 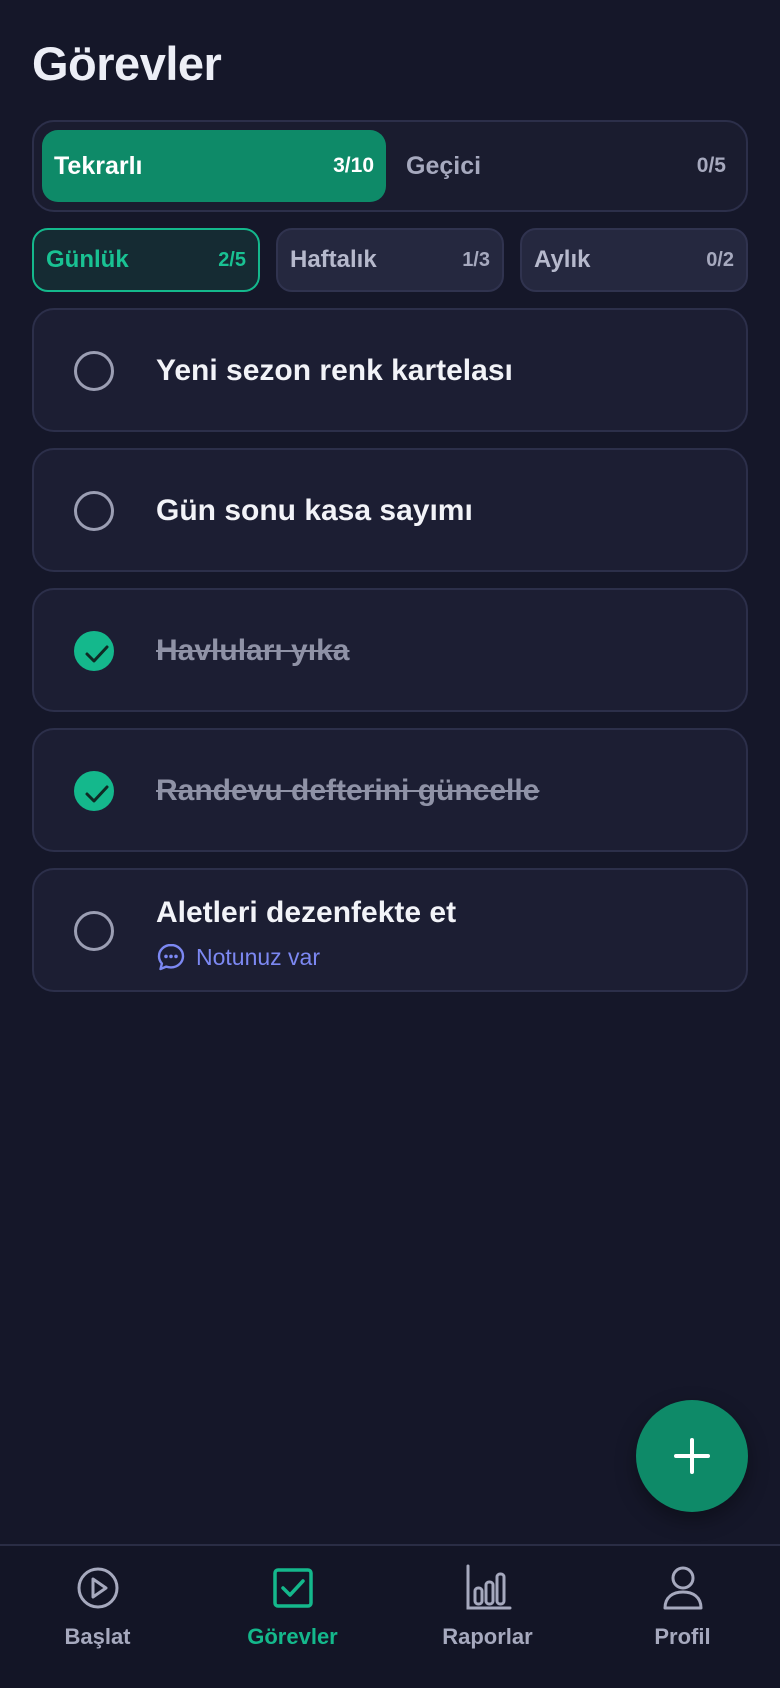 What do you see at coordinates (390, 650) in the screenshot?
I see `task-item: Havluları yıka` at bounding box center [390, 650].